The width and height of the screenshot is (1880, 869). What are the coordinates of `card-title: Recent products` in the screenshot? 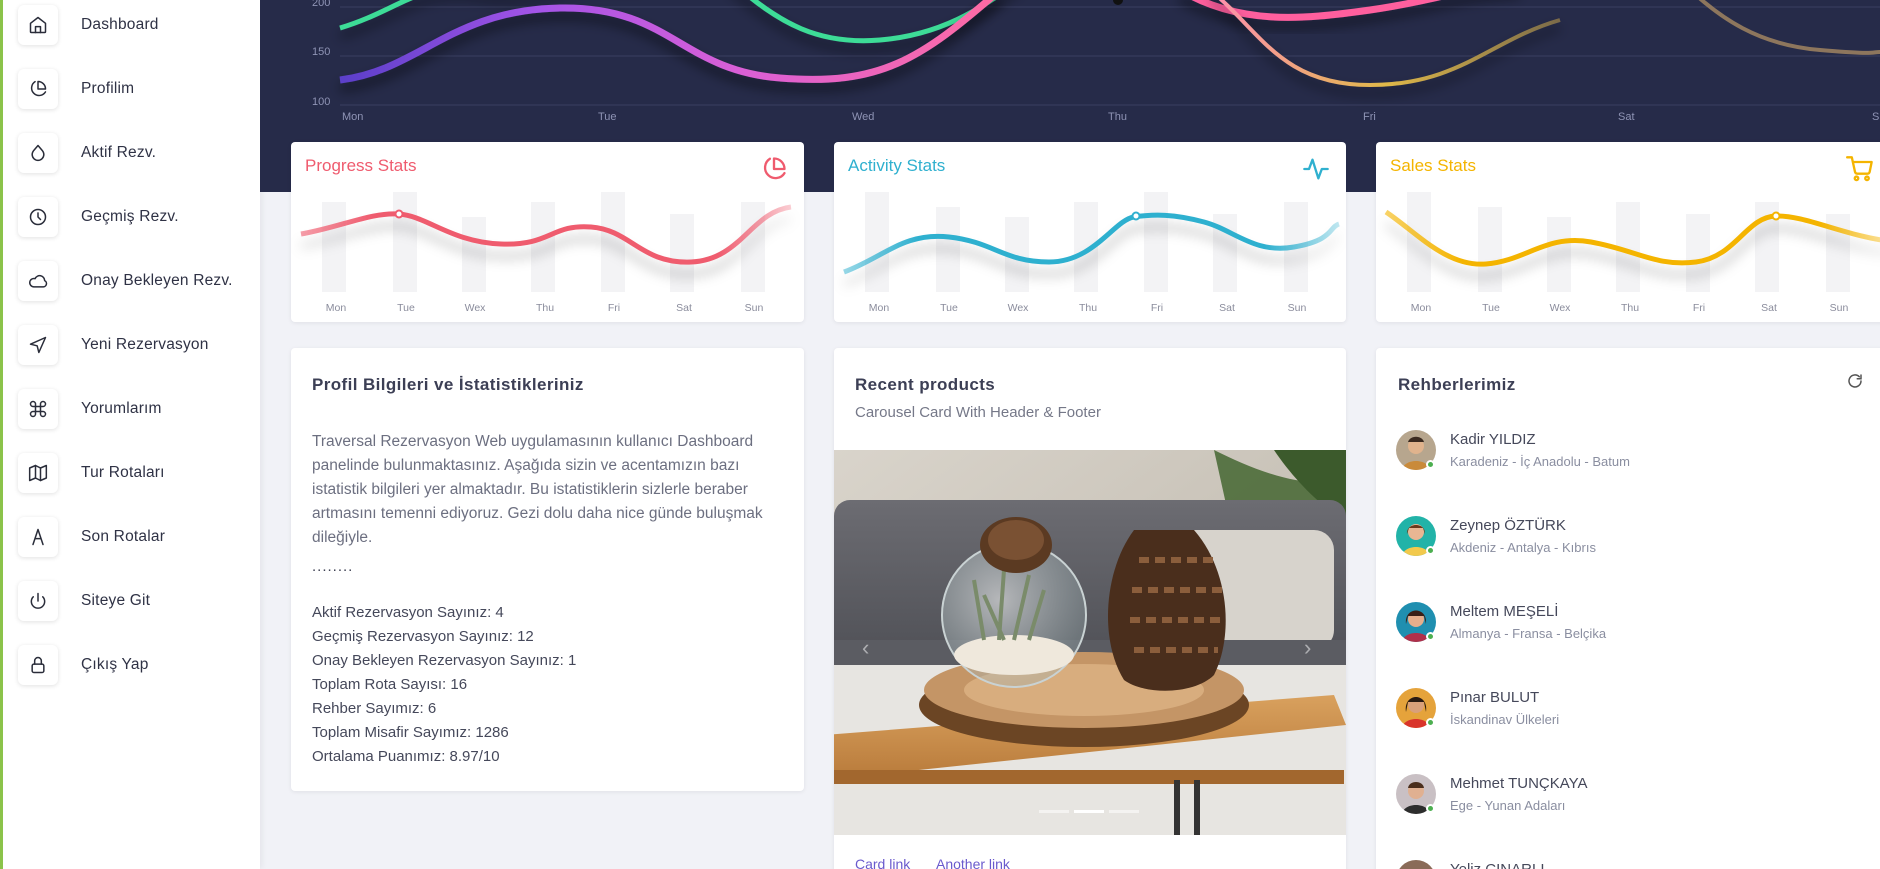 It's located at (925, 384).